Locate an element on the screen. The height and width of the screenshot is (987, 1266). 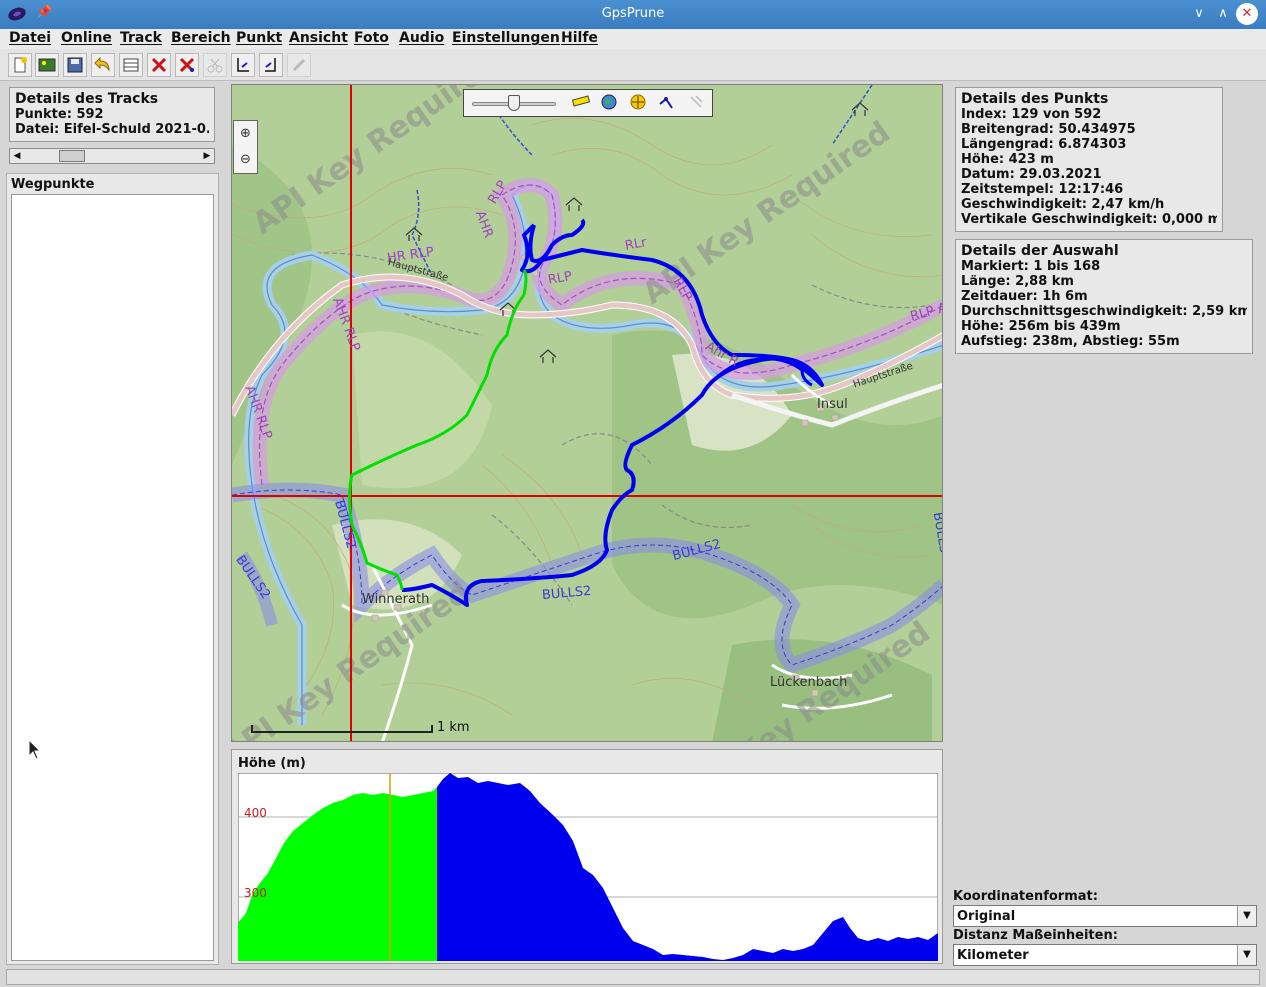
profile-chart: 400 300 is located at coordinates (588, 867).